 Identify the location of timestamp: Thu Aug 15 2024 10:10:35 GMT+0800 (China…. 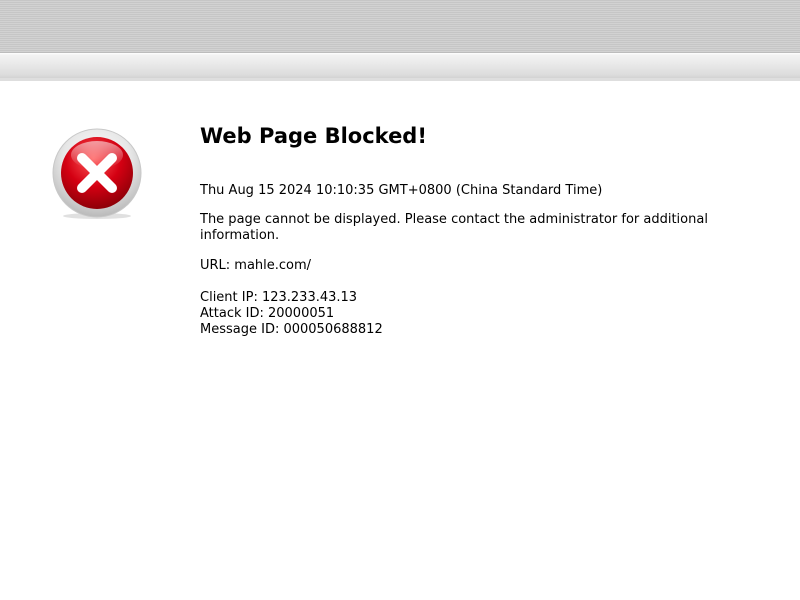
(401, 190).